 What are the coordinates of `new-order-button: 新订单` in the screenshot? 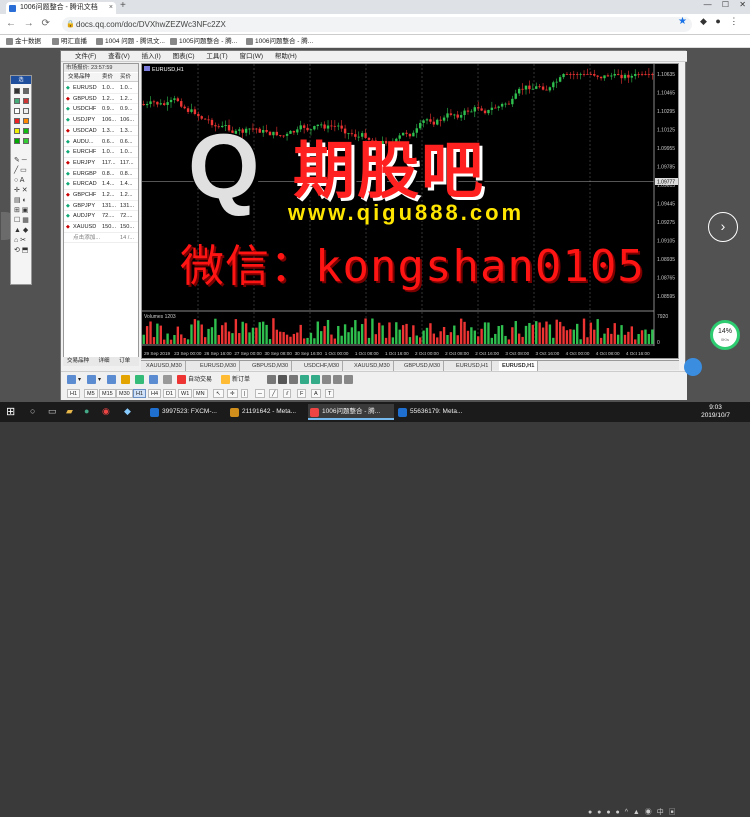 It's located at (235, 380).